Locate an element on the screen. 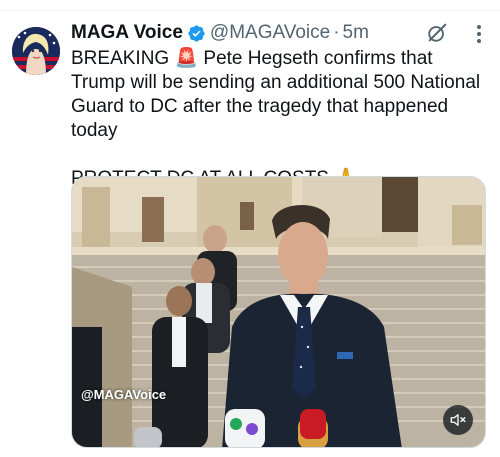 The width and height of the screenshot is (500, 457). author-handle: @MAGAVoice is located at coordinates (270, 33).